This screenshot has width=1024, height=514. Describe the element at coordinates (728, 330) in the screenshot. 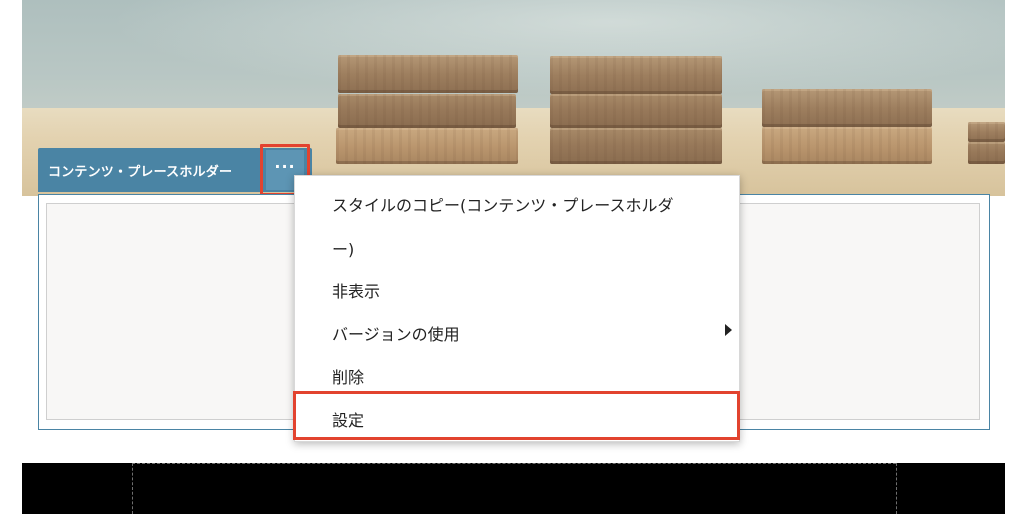

I see `triangle-right-icon` at that location.